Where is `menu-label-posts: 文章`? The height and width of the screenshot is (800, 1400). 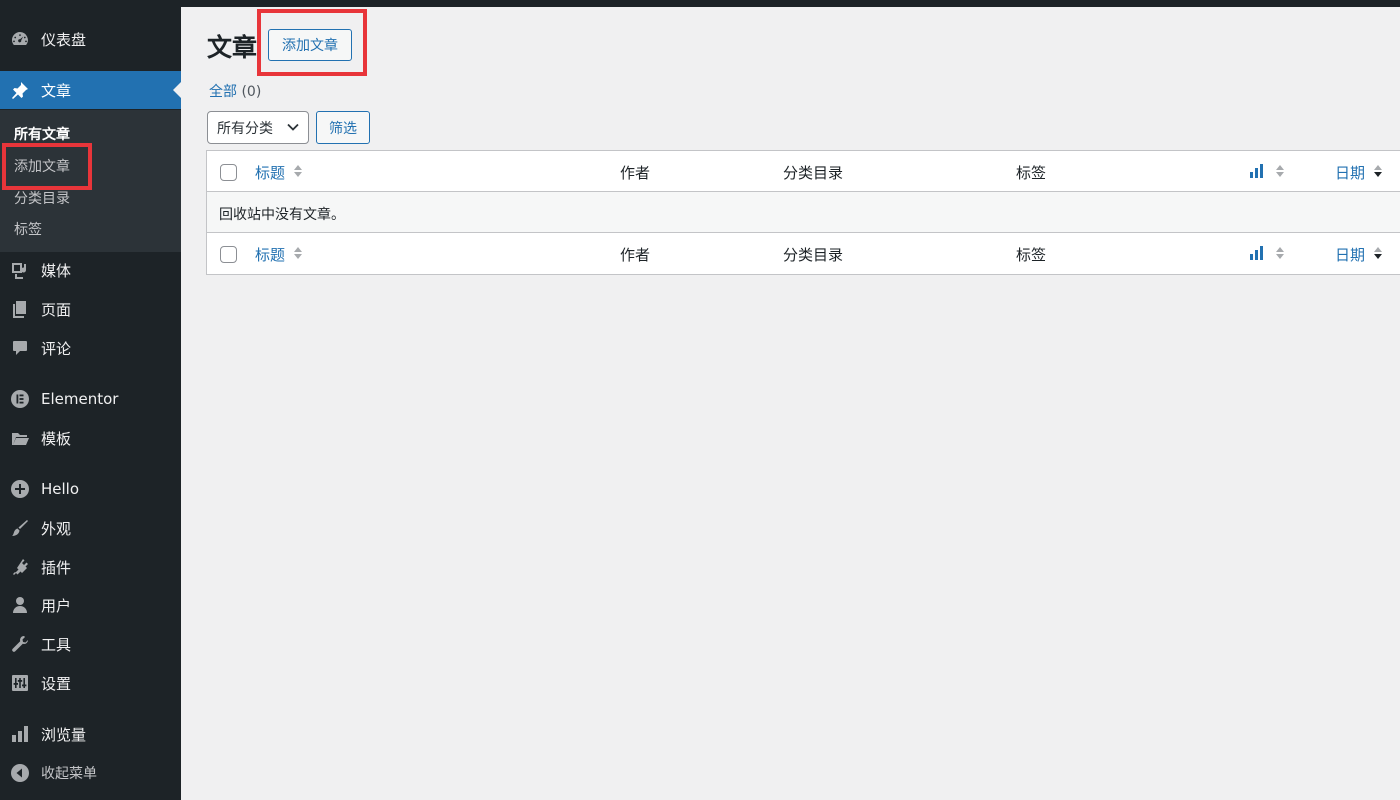 menu-label-posts: 文章 is located at coordinates (56, 90).